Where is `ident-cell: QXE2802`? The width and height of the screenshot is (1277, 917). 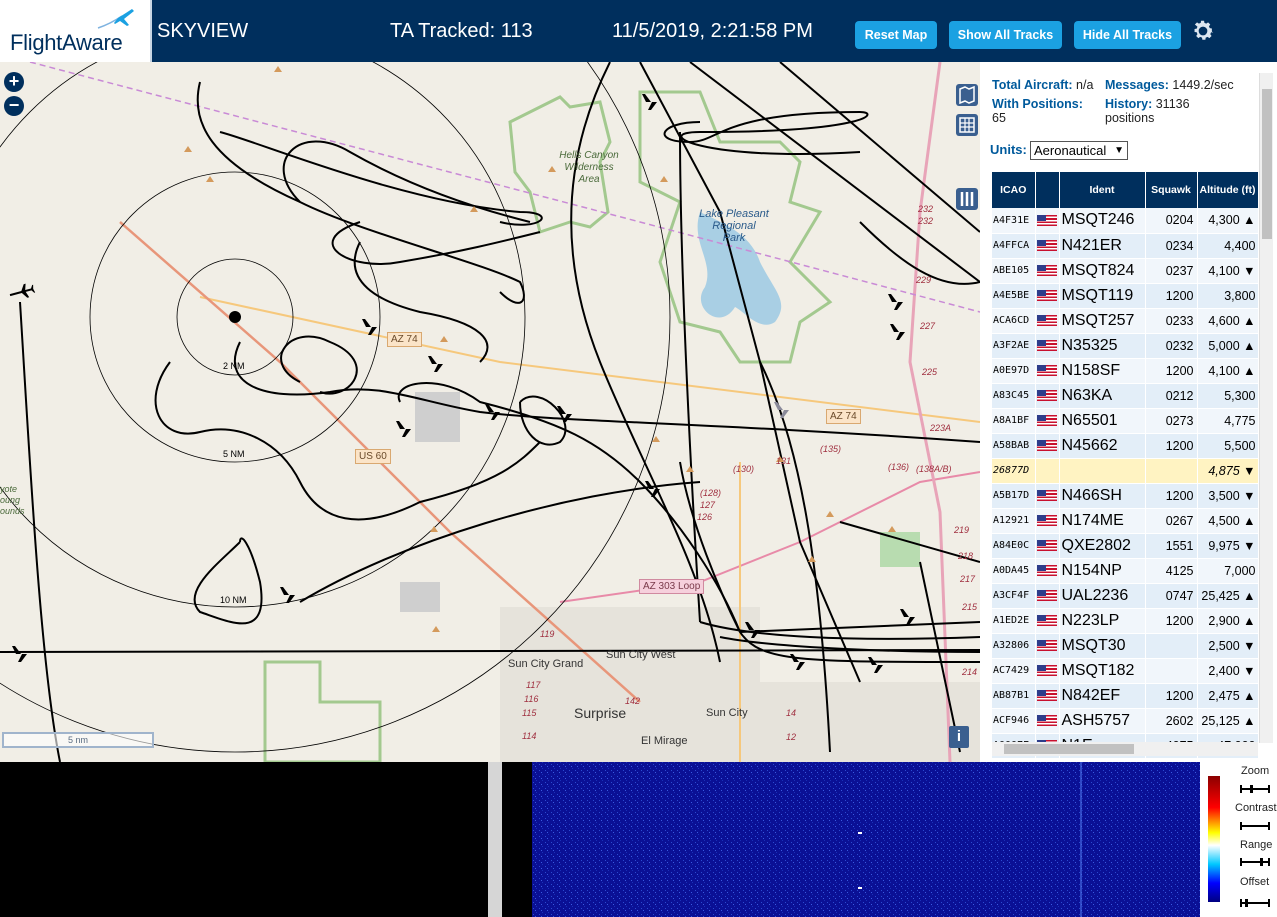 ident-cell: QXE2802 is located at coordinates (1102, 546).